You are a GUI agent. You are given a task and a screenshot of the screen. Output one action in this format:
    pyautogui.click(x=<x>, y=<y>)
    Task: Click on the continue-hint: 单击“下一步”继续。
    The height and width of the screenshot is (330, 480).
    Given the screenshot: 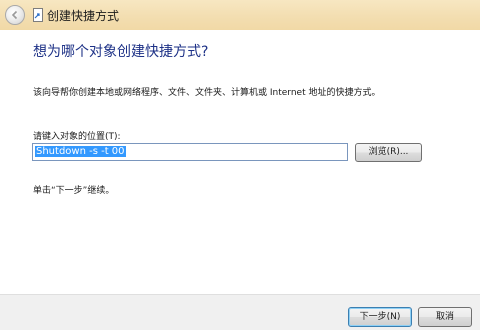 What is the action you would take?
    pyautogui.click(x=74, y=191)
    